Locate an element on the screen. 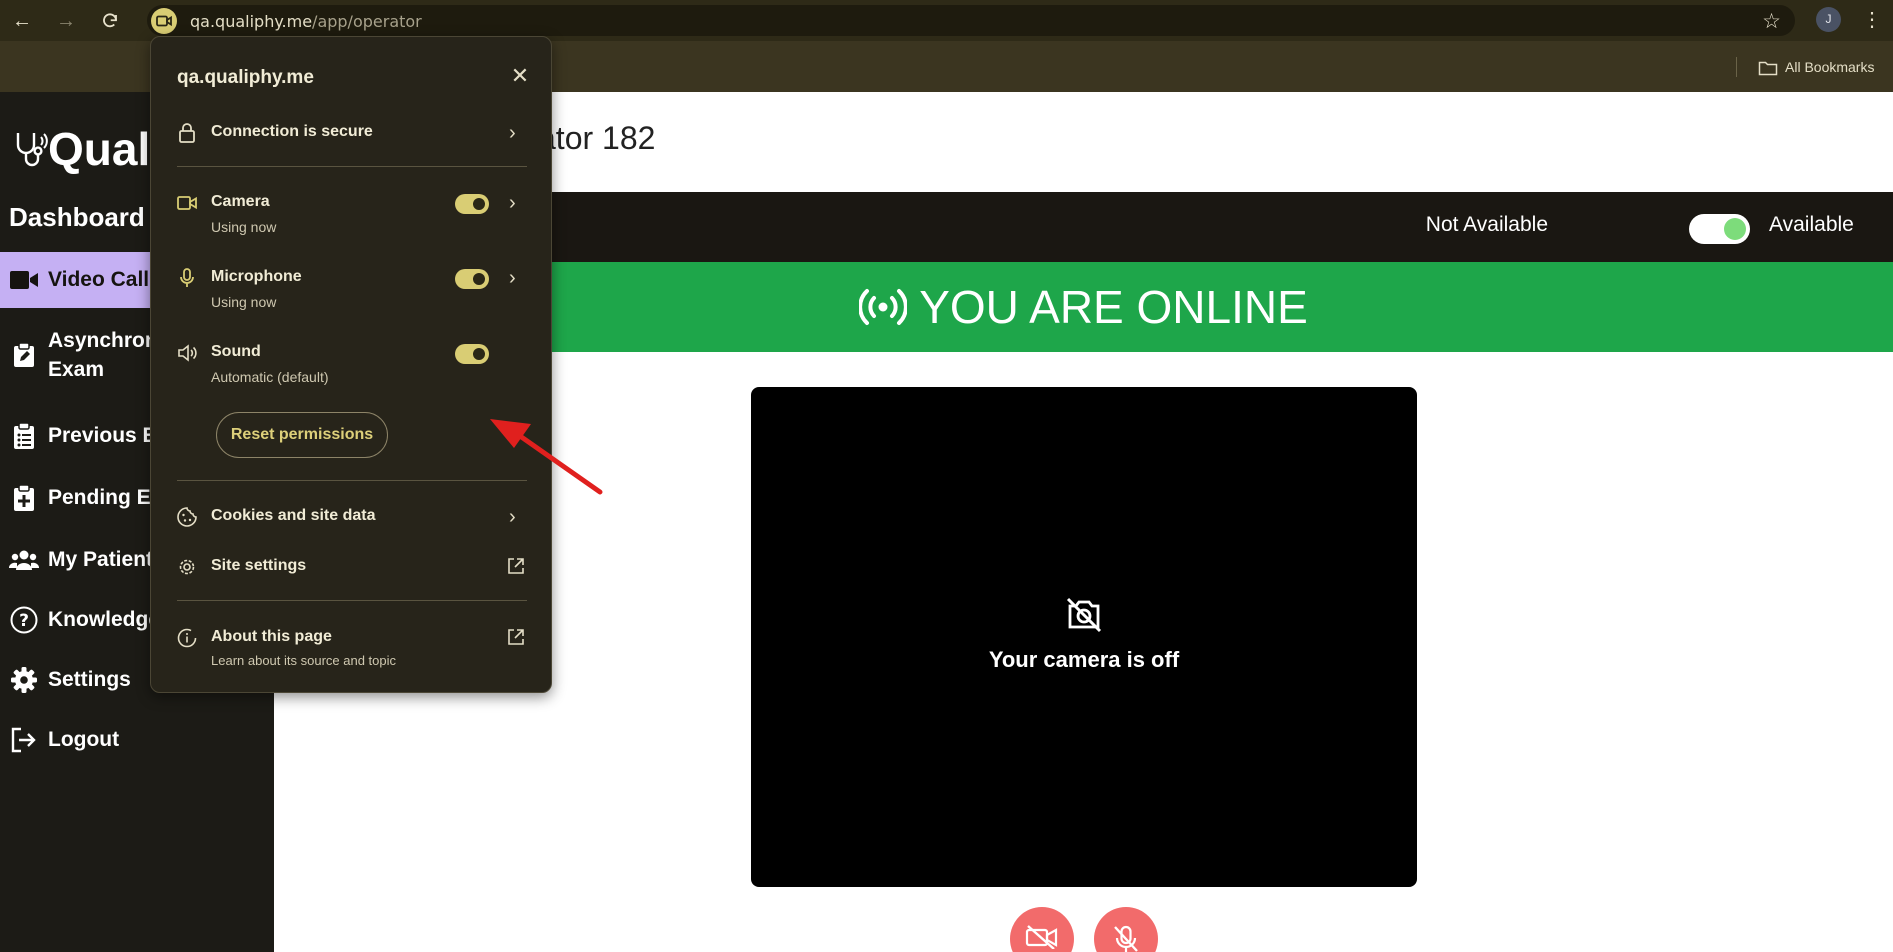 This screenshot has height=952, width=1893. camera-off-button-icon is located at coordinates (1041, 937).